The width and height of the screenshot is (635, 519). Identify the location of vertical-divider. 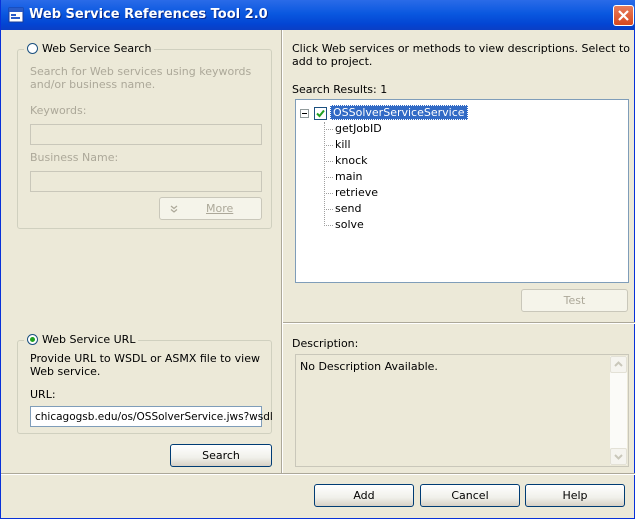
(282, 251).